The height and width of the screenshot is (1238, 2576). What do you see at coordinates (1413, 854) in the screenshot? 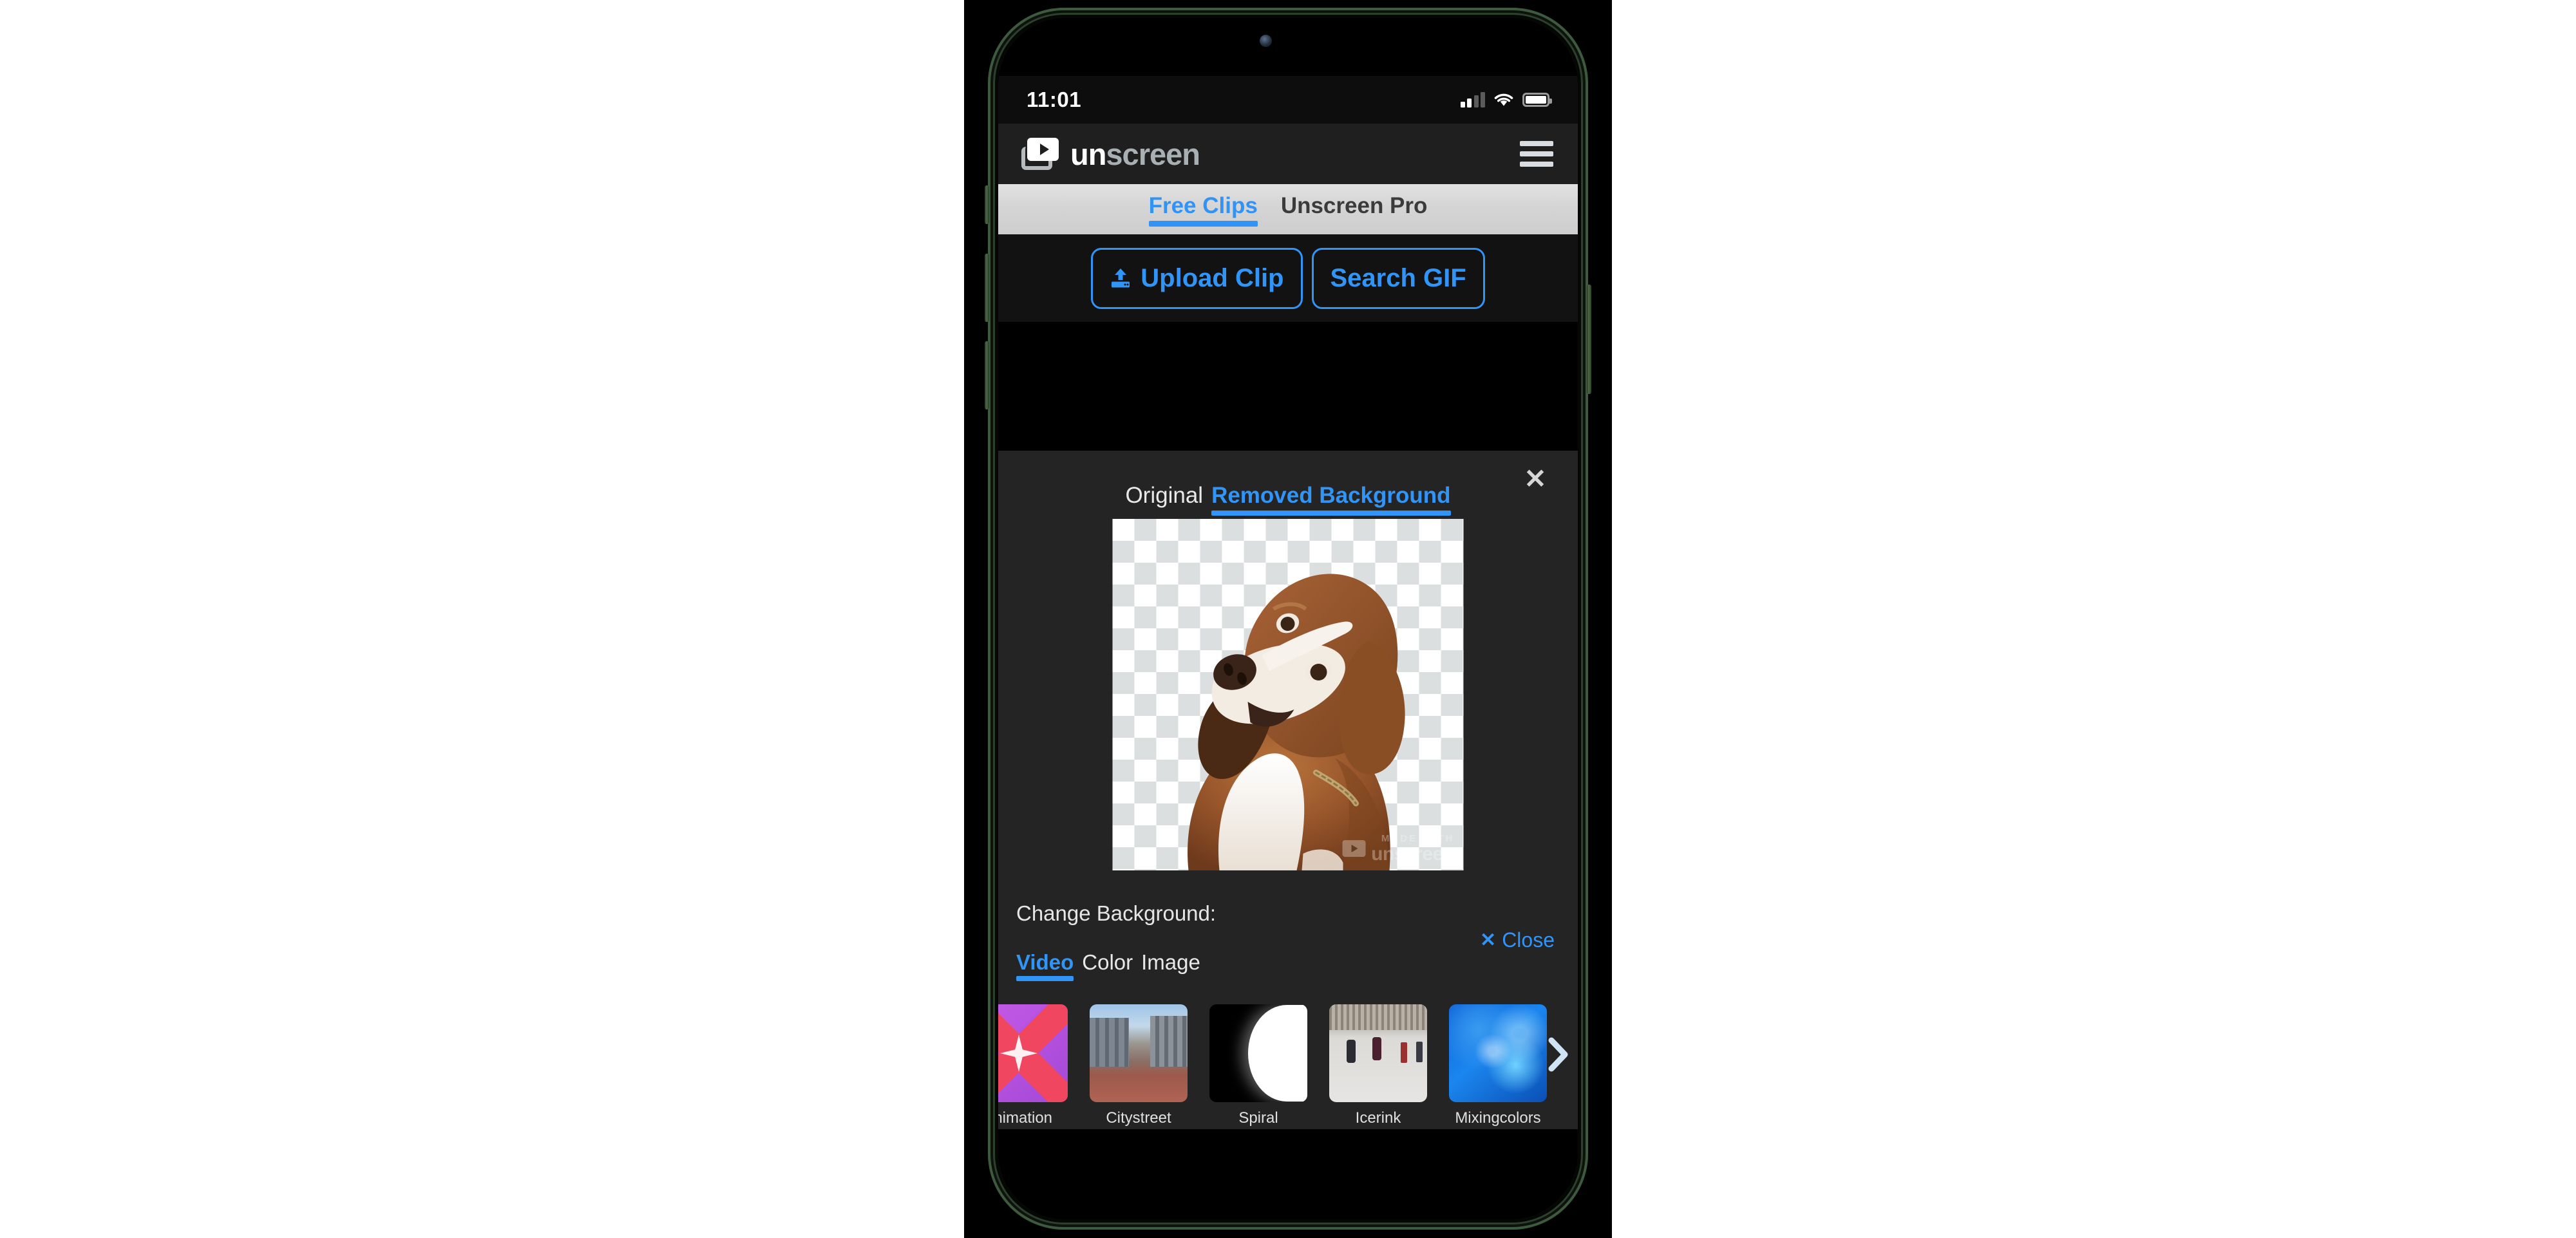
I see `watermark-brand: unscreen` at bounding box center [1413, 854].